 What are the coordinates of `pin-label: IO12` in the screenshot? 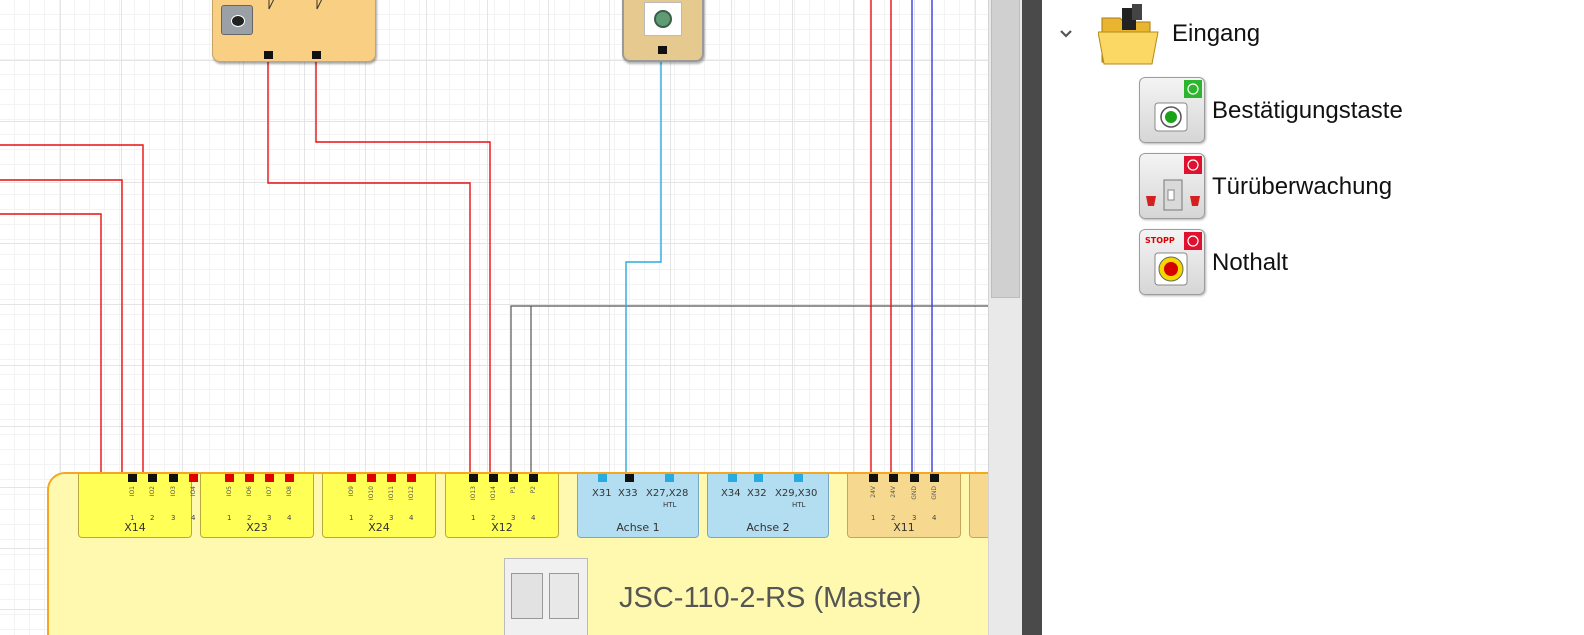 It's located at (411, 493).